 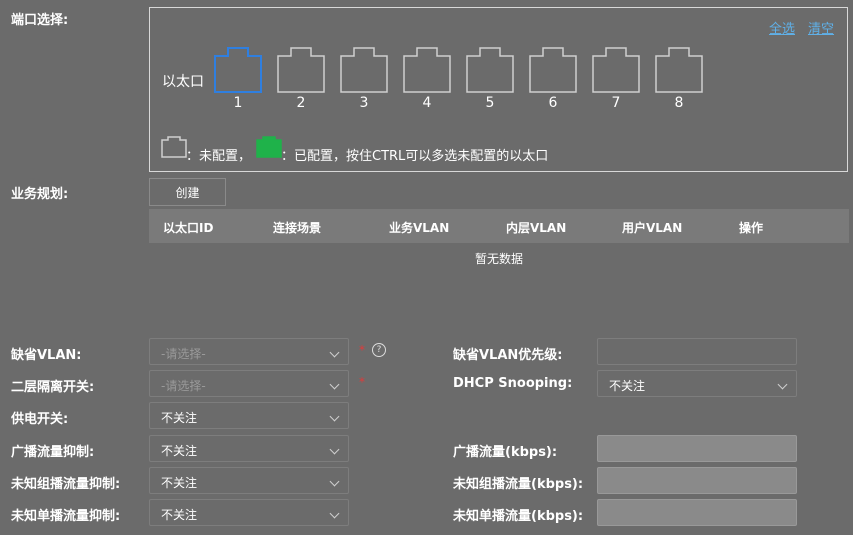 What do you see at coordinates (188, 228) in the screenshot?
I see `column-header: 以太口ID` at bounding box center [188, 228].